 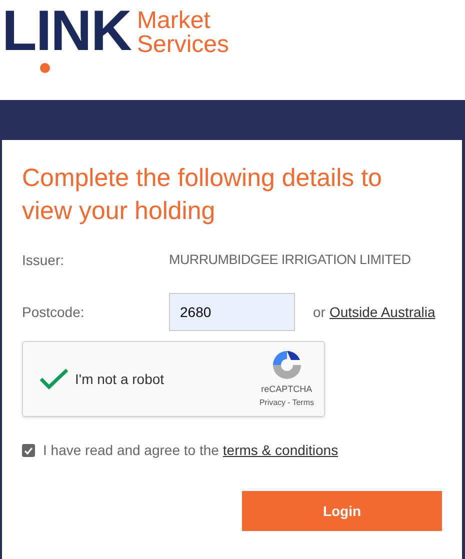 I want to click on terms-conditions-link: terms & conditions, so click(x=280, y=450).